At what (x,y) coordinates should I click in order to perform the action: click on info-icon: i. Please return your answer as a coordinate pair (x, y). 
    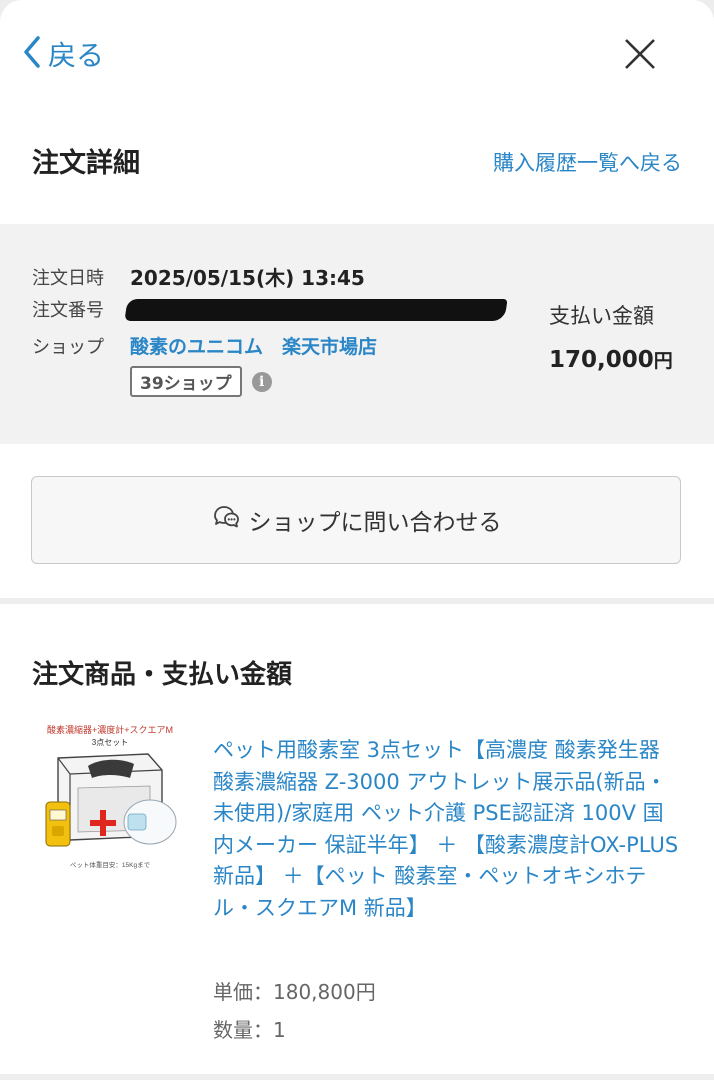
    Looking at the image, I should click on (261, 381).